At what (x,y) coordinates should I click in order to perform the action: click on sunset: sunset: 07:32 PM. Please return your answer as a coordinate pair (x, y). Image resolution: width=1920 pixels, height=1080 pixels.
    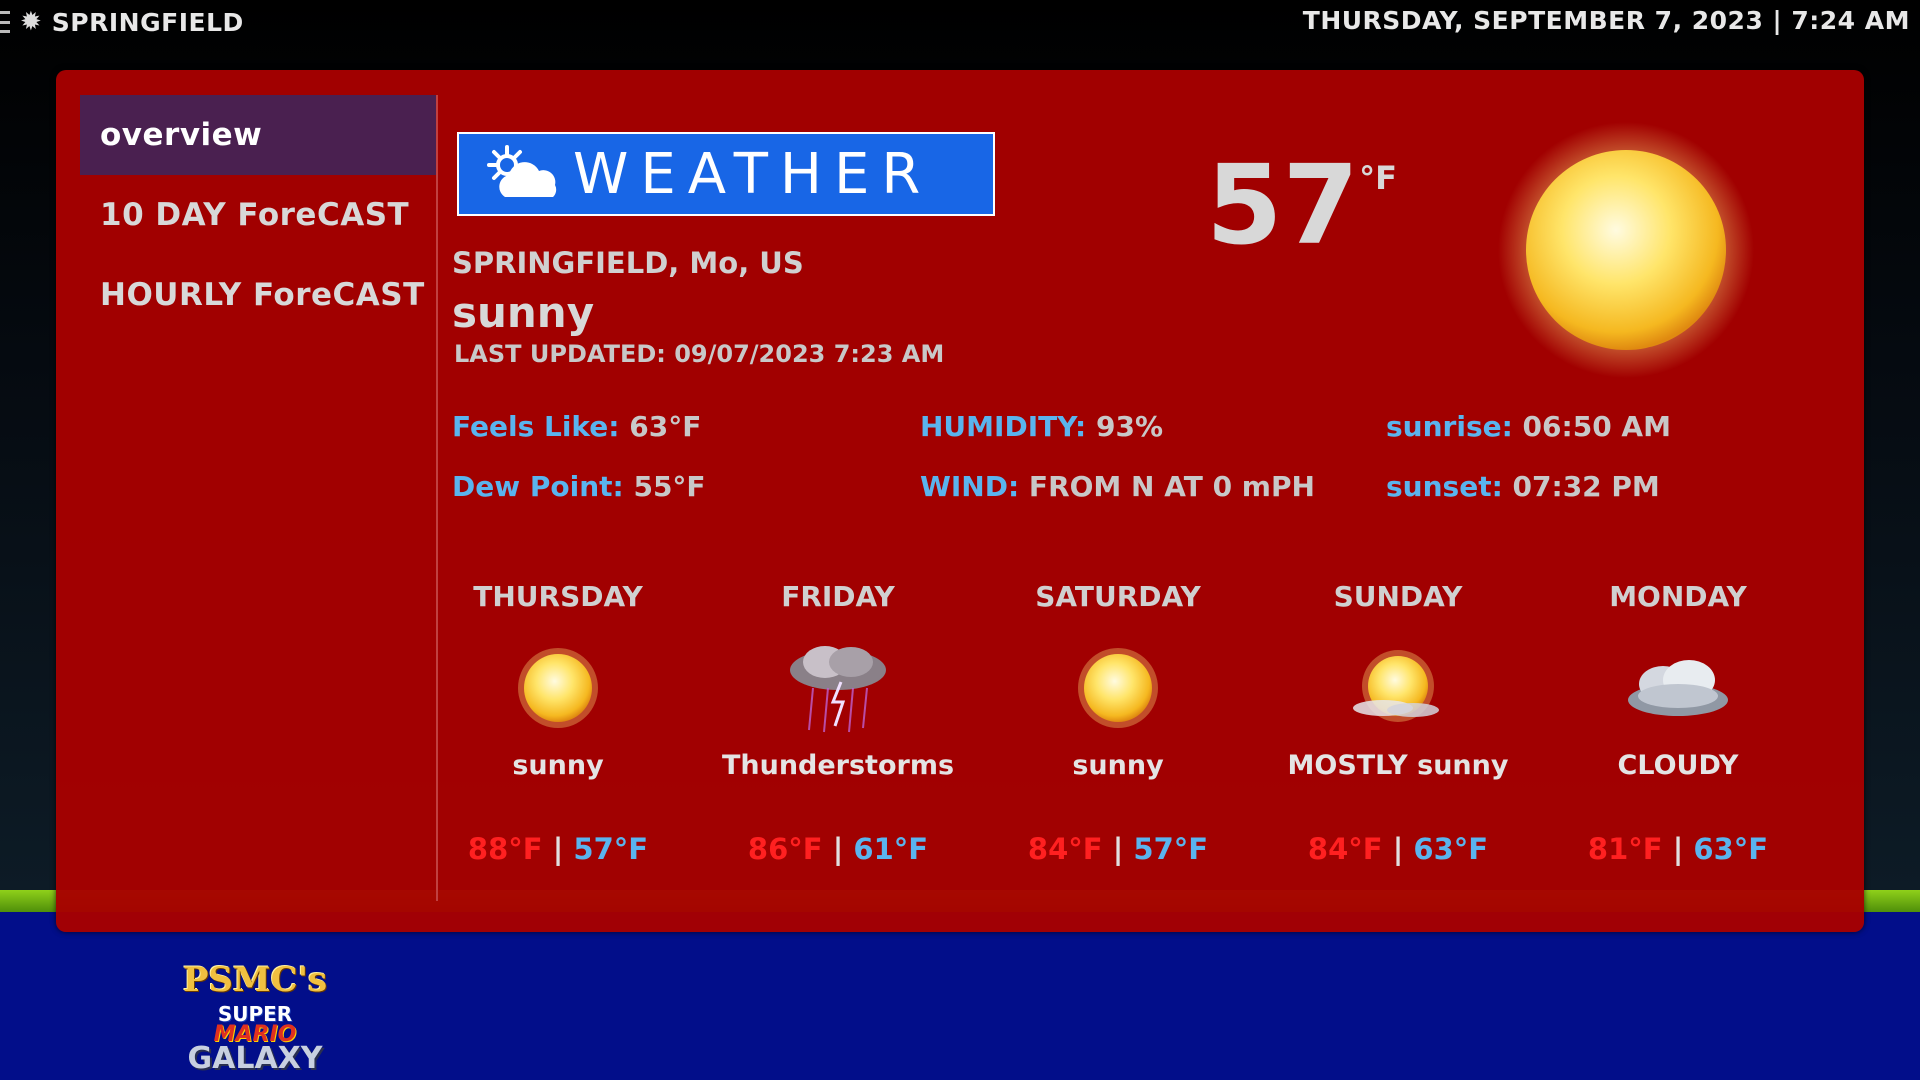
    Looking at the image, I should click on (1523, 486).